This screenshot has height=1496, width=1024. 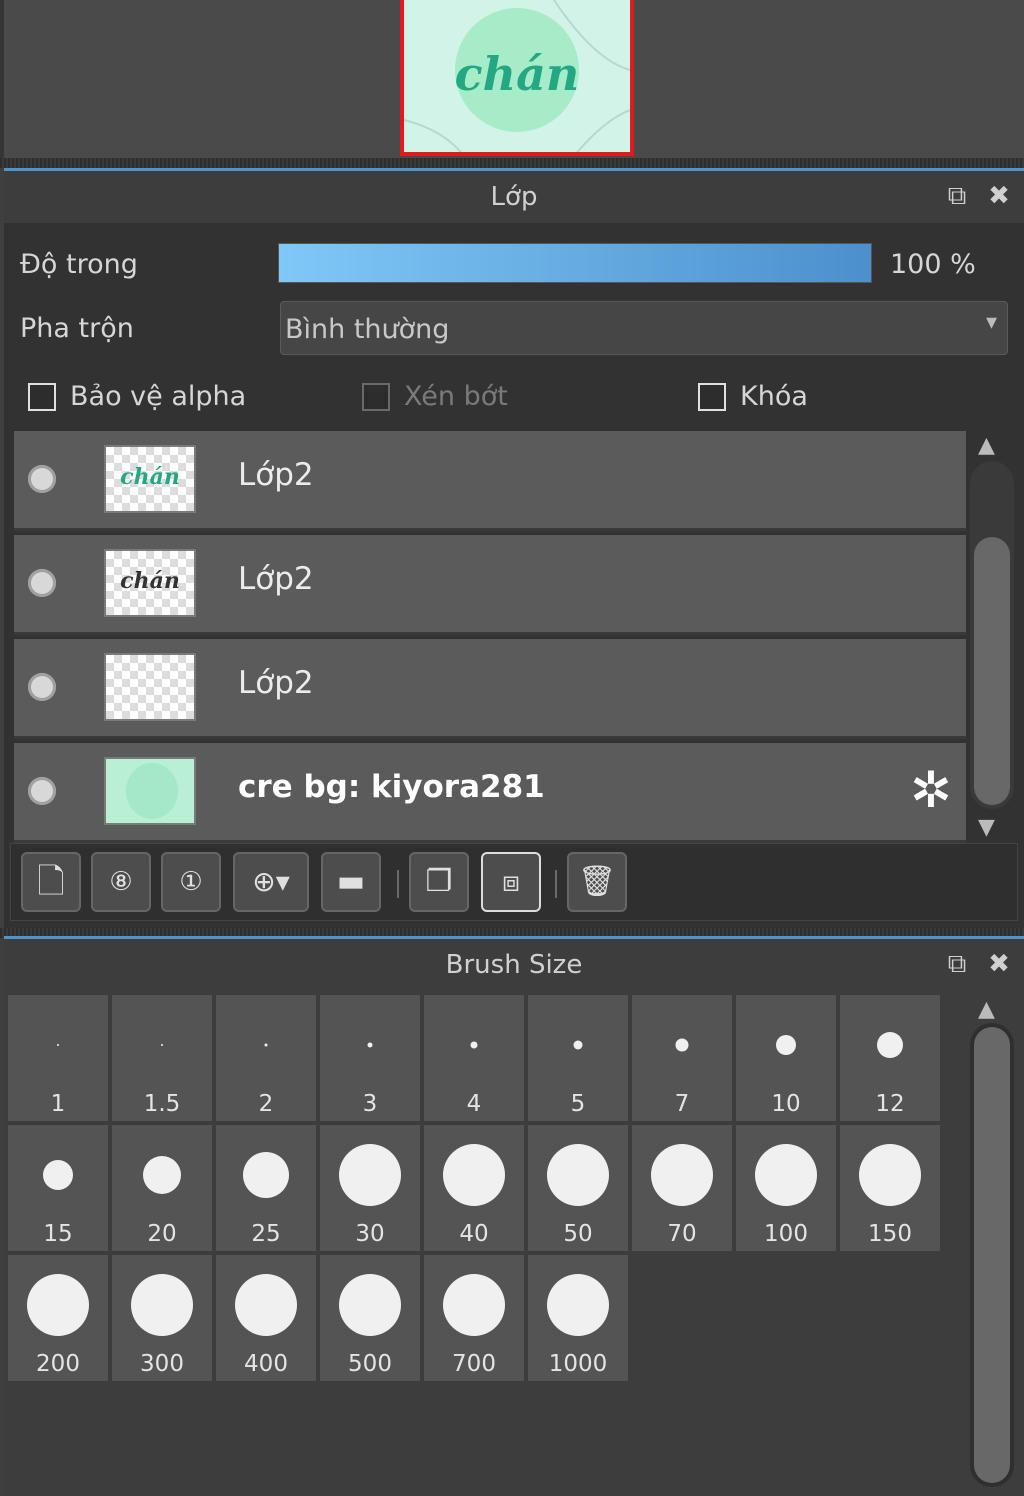 I want to click on brush-size-cell: 25, so click(x=266, y=1188).